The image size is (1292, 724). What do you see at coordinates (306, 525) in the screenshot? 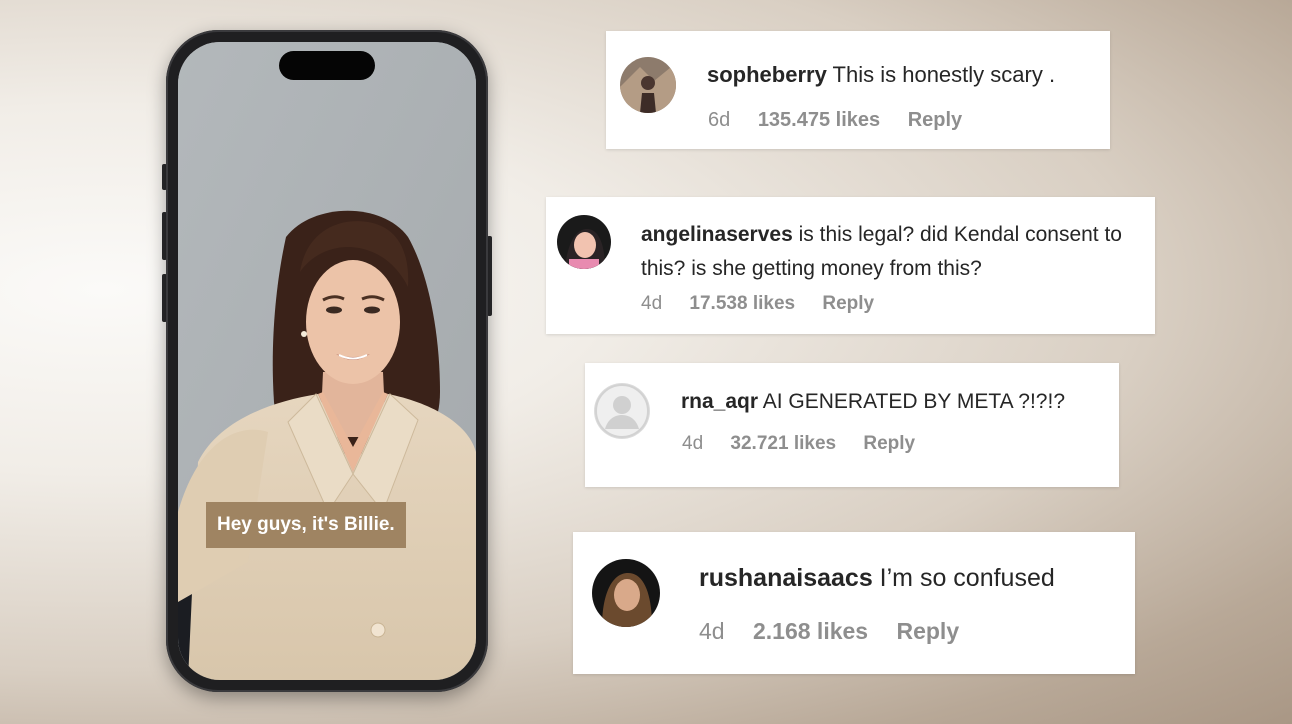
I see `video-caption: Hey guys, it's Billie.` at bounding box center [306, 525].